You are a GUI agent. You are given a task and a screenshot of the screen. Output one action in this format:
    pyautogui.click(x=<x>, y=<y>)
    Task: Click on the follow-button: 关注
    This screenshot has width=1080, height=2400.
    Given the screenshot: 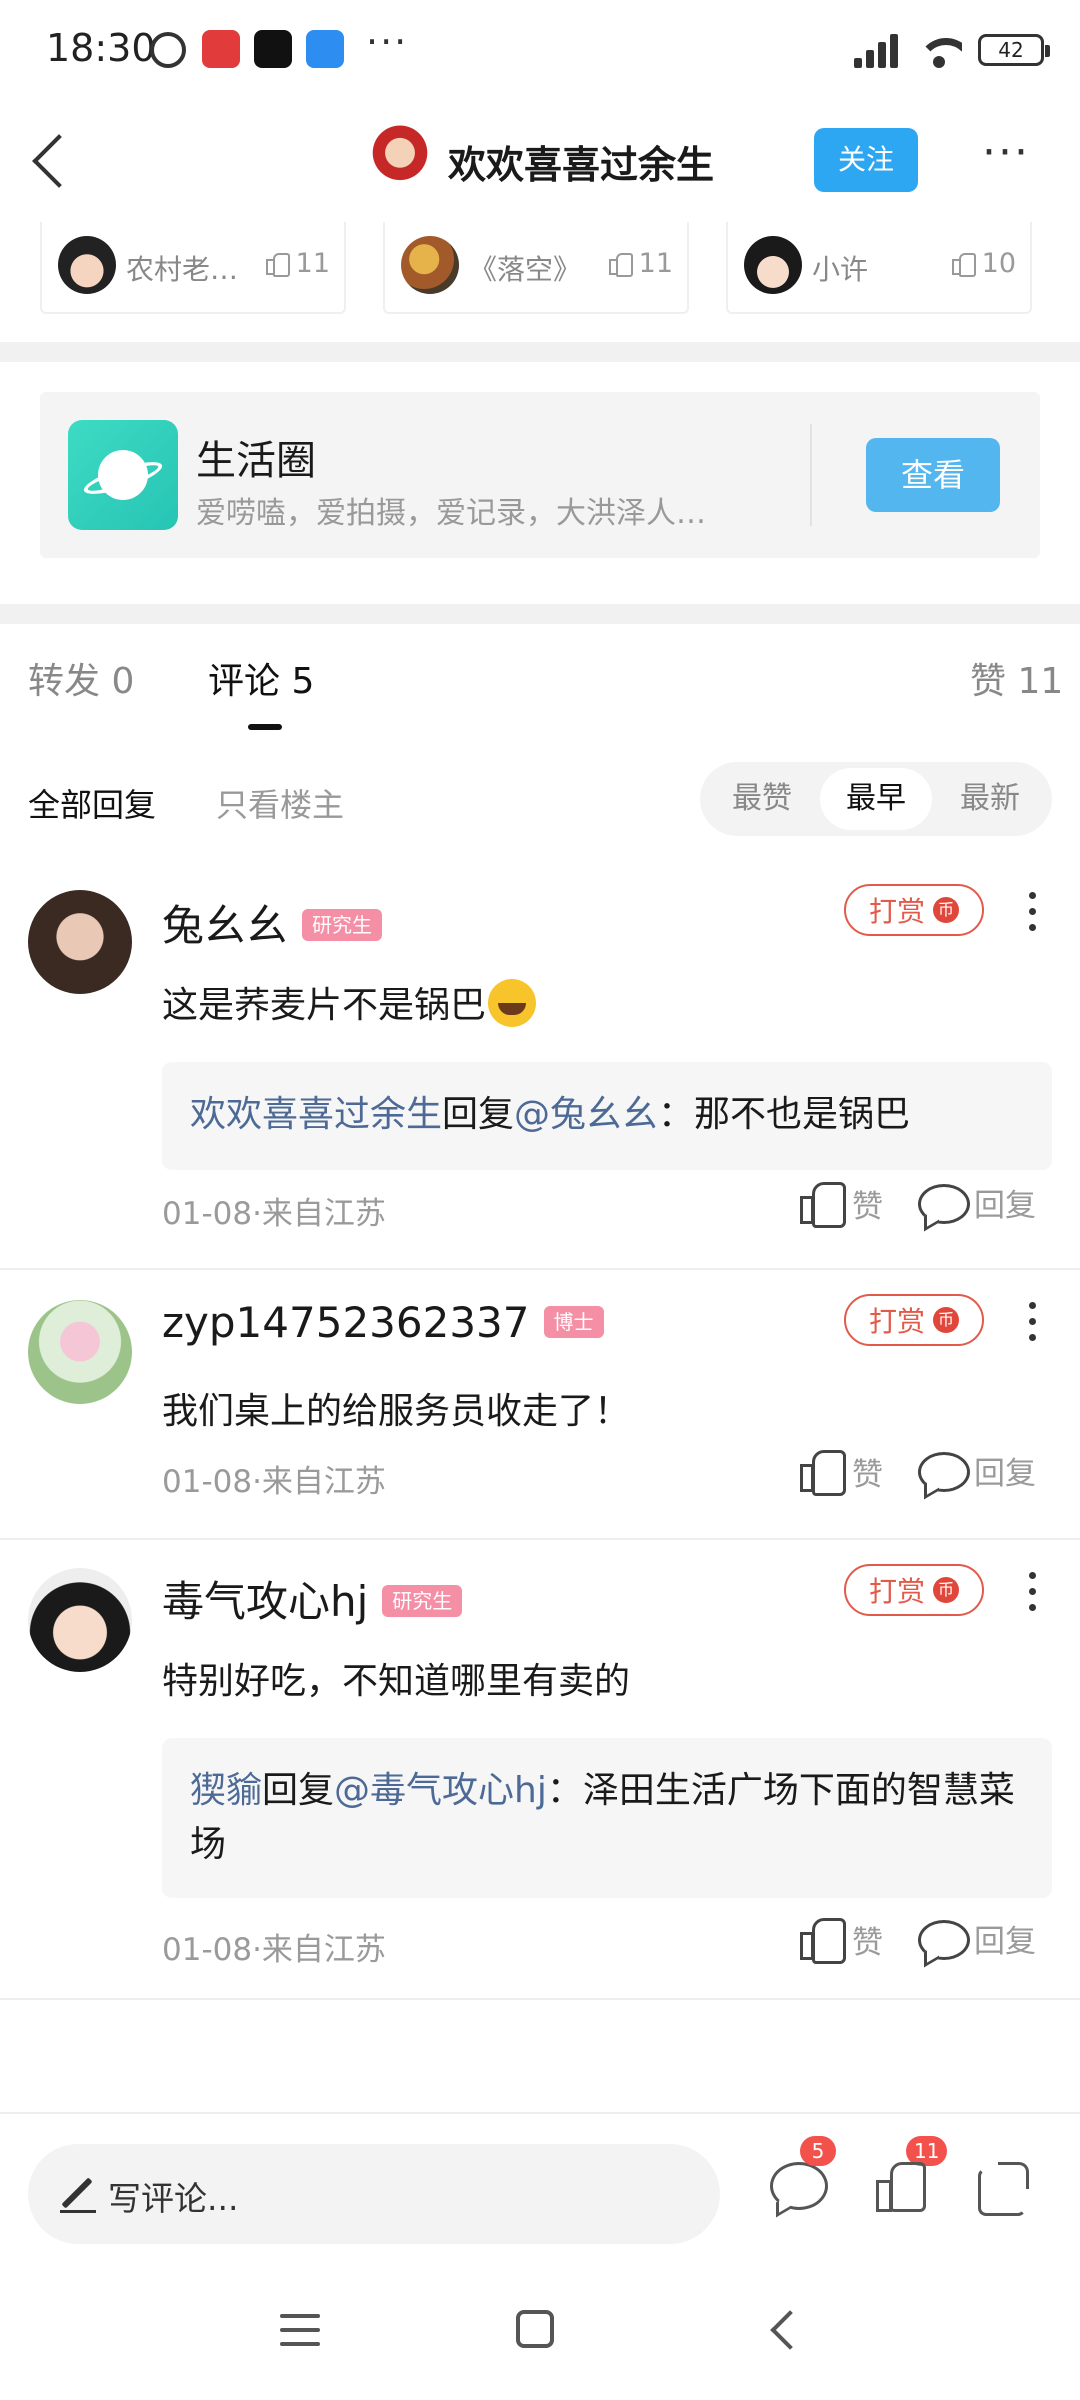 What is the action you would take?
    pyautogui.click(x=866, y=160)
    